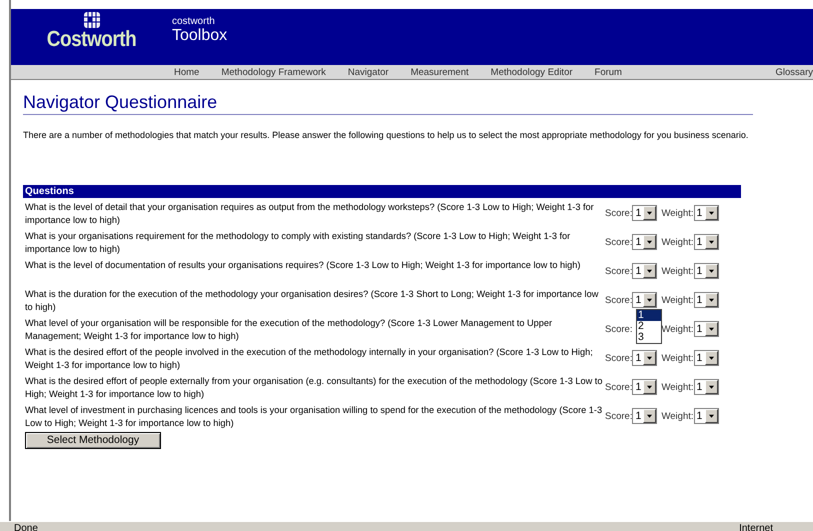 The image size is (813, 531). Describe the element at coordinates (26, 527) in the screenshot. I see `status-text: Done` at that location.